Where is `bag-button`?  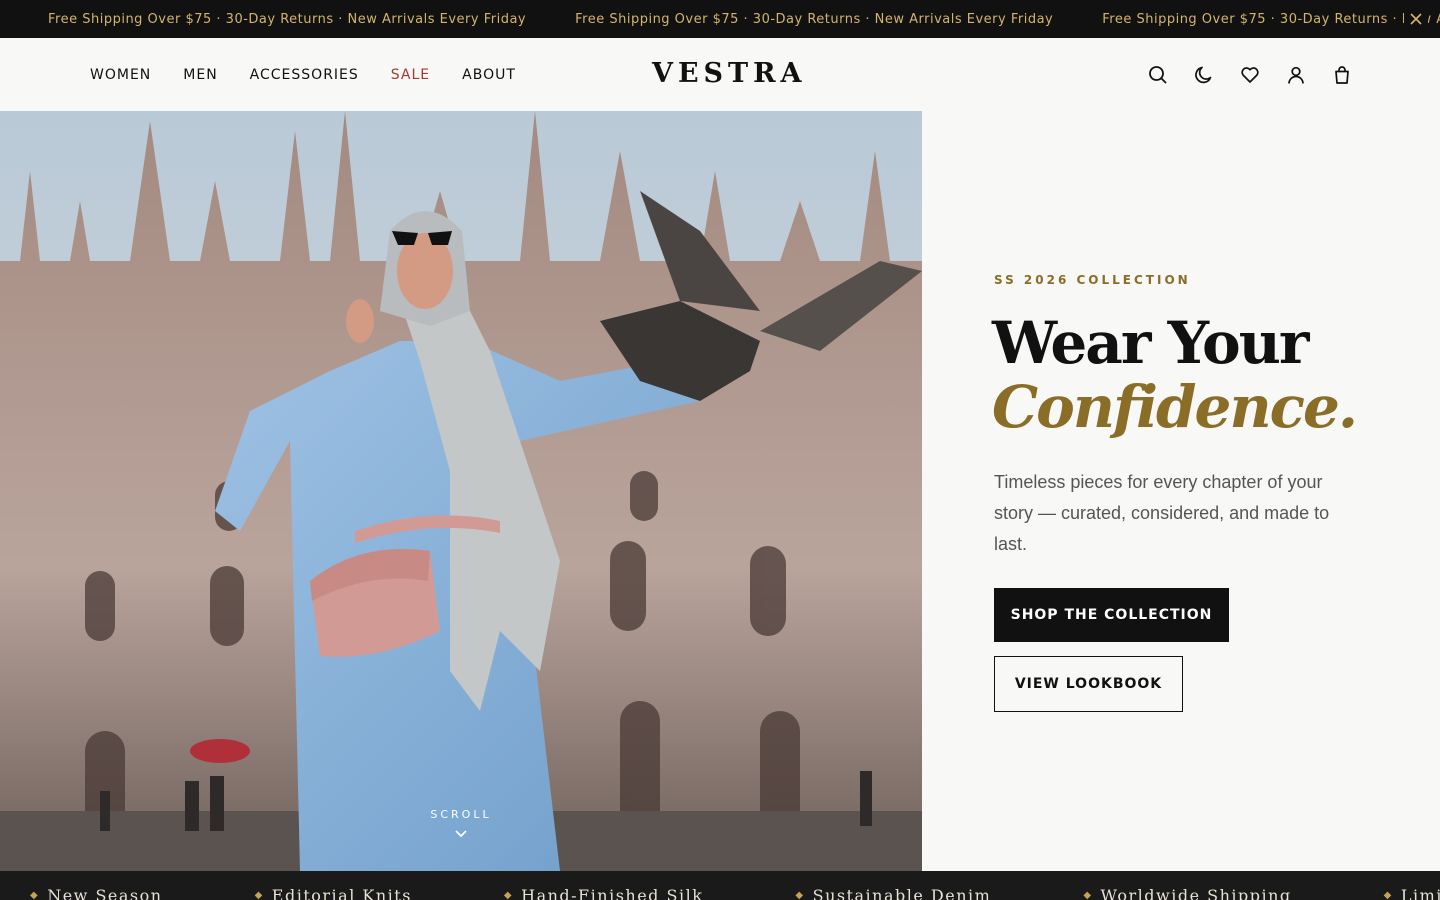
bag-button is located at coordinates (1342, 75).